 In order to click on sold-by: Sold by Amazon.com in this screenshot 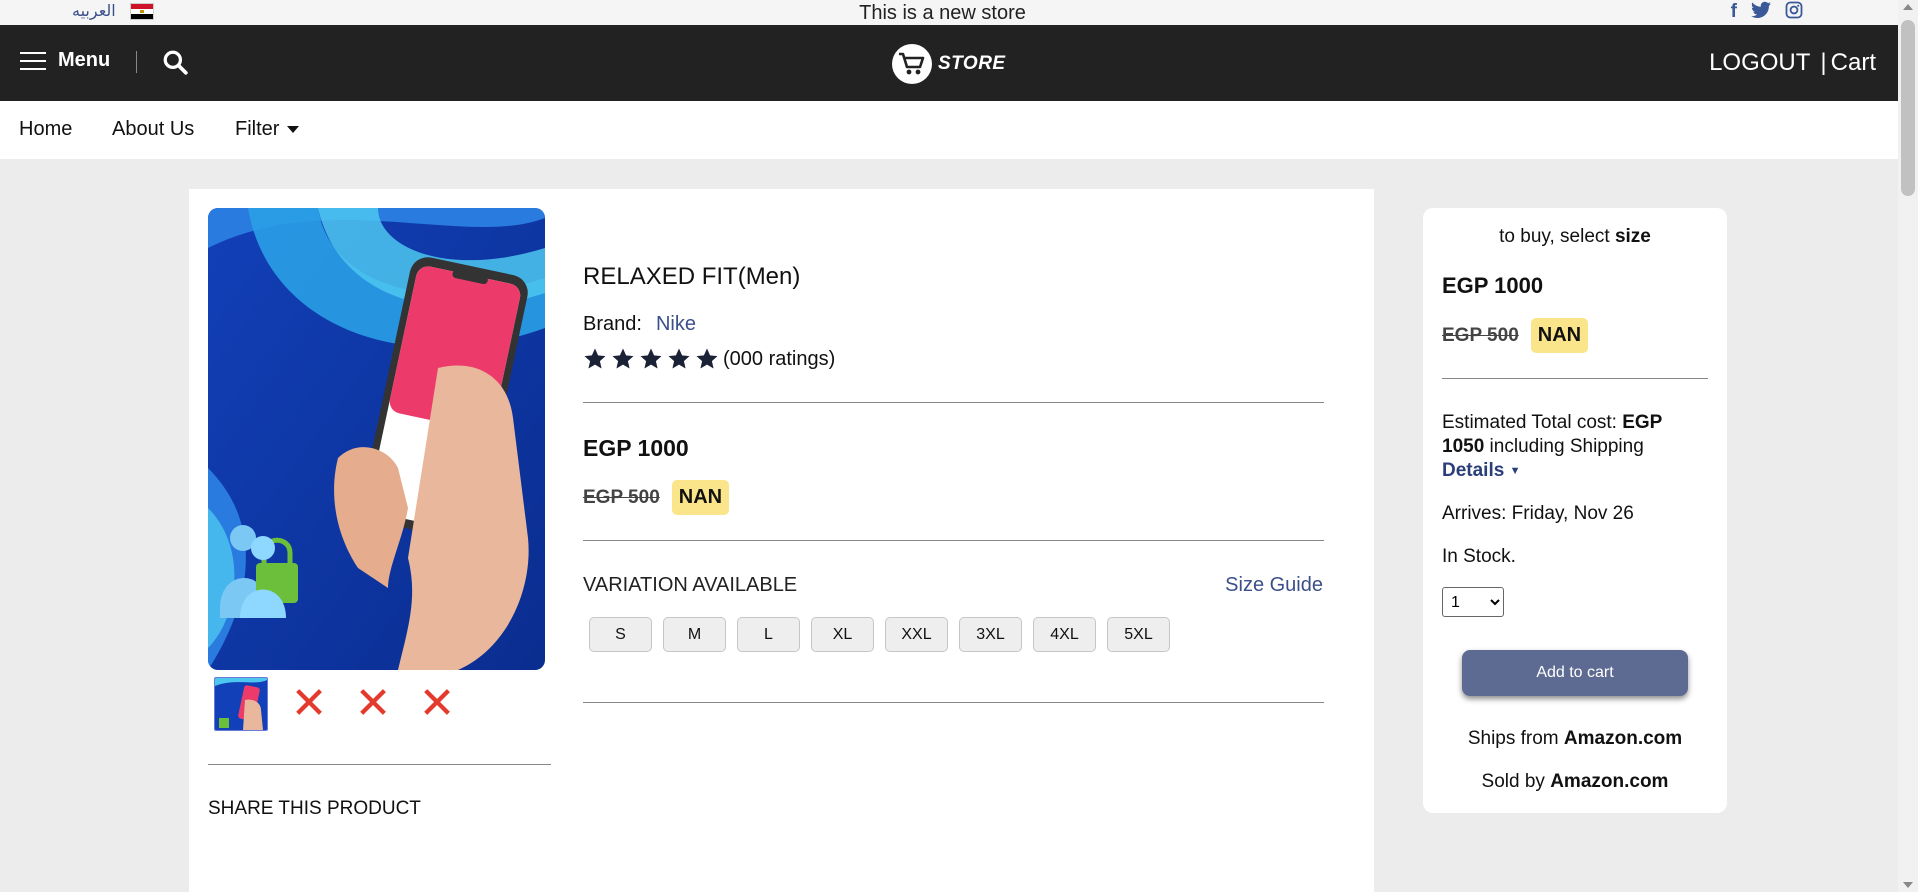, I will do `click(1575, 782)`.